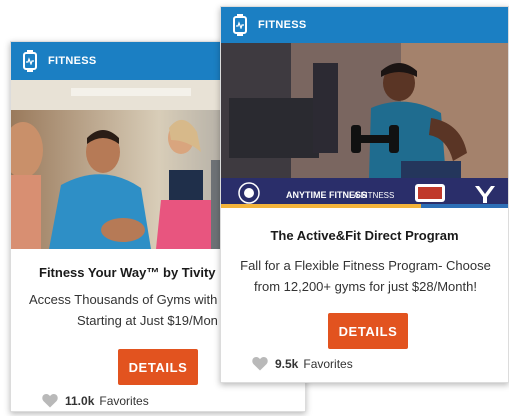  What do you see at coordinates (80, 400) in the screenshot?
I see `favorites-count: 11.0k` at bounding box center [80, 400].